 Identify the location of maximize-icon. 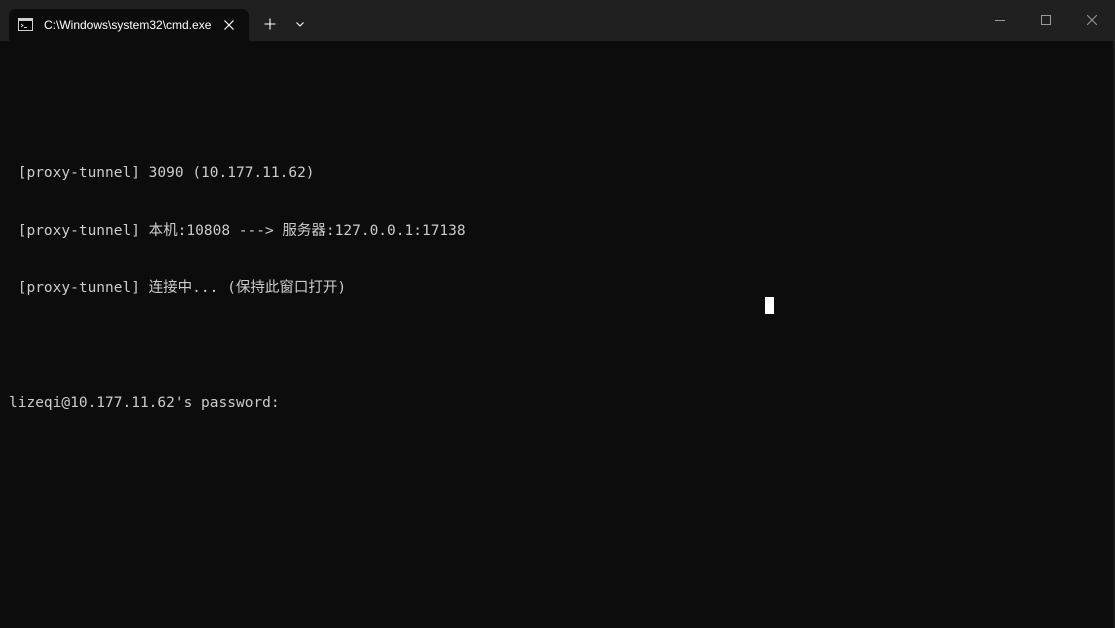
(1046, 20).